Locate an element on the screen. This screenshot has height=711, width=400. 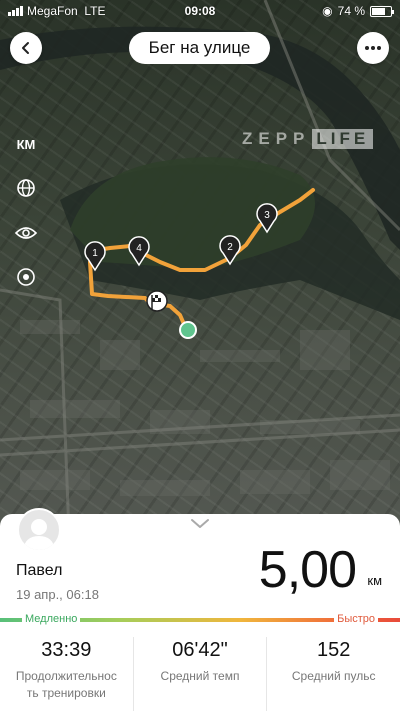
distance-value: 5,00 is located at coordinates (307, 570).